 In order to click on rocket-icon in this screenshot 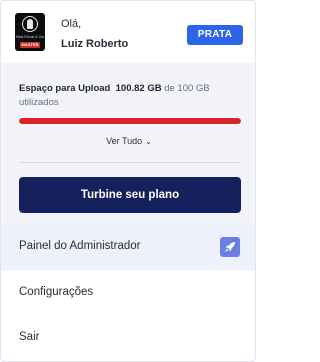, I will do `click(230, 247)`.